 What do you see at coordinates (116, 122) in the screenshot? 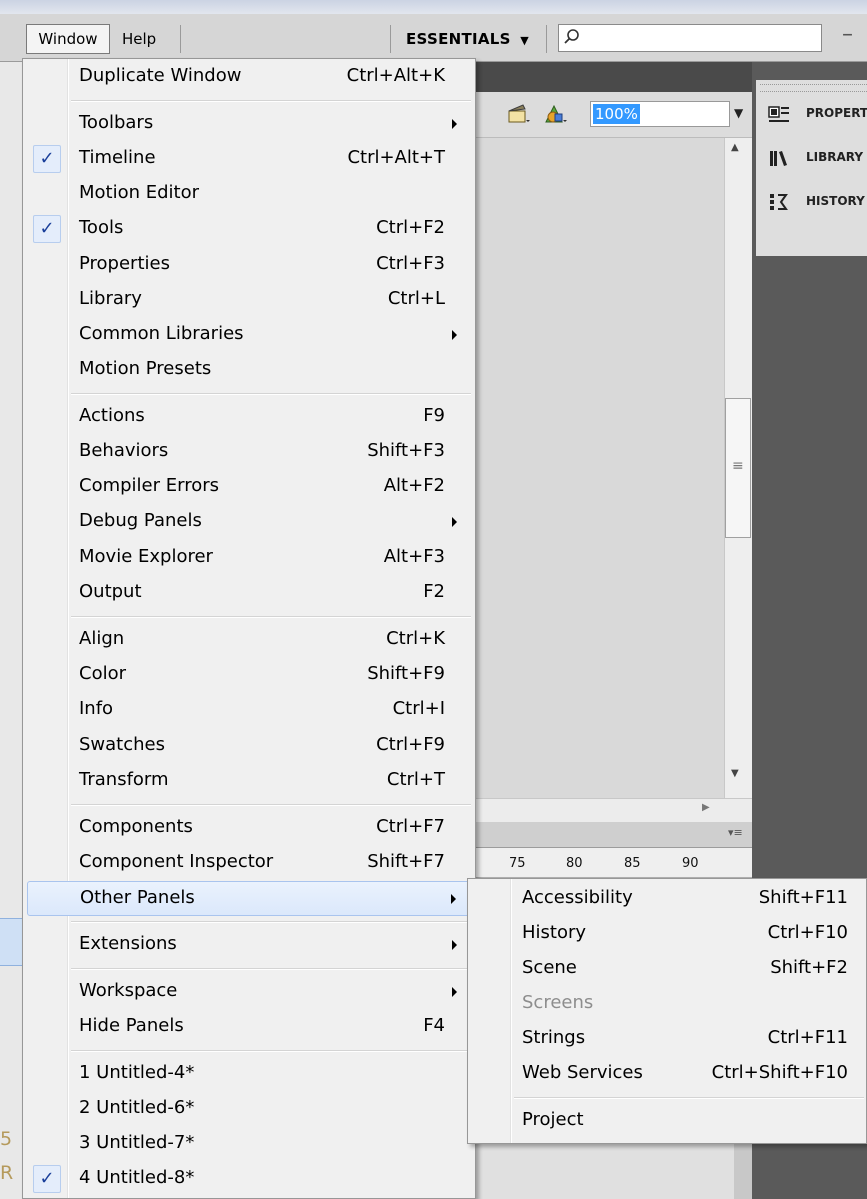
I see `menu-item-label: Toolbars` at bounding box center [116, 122].